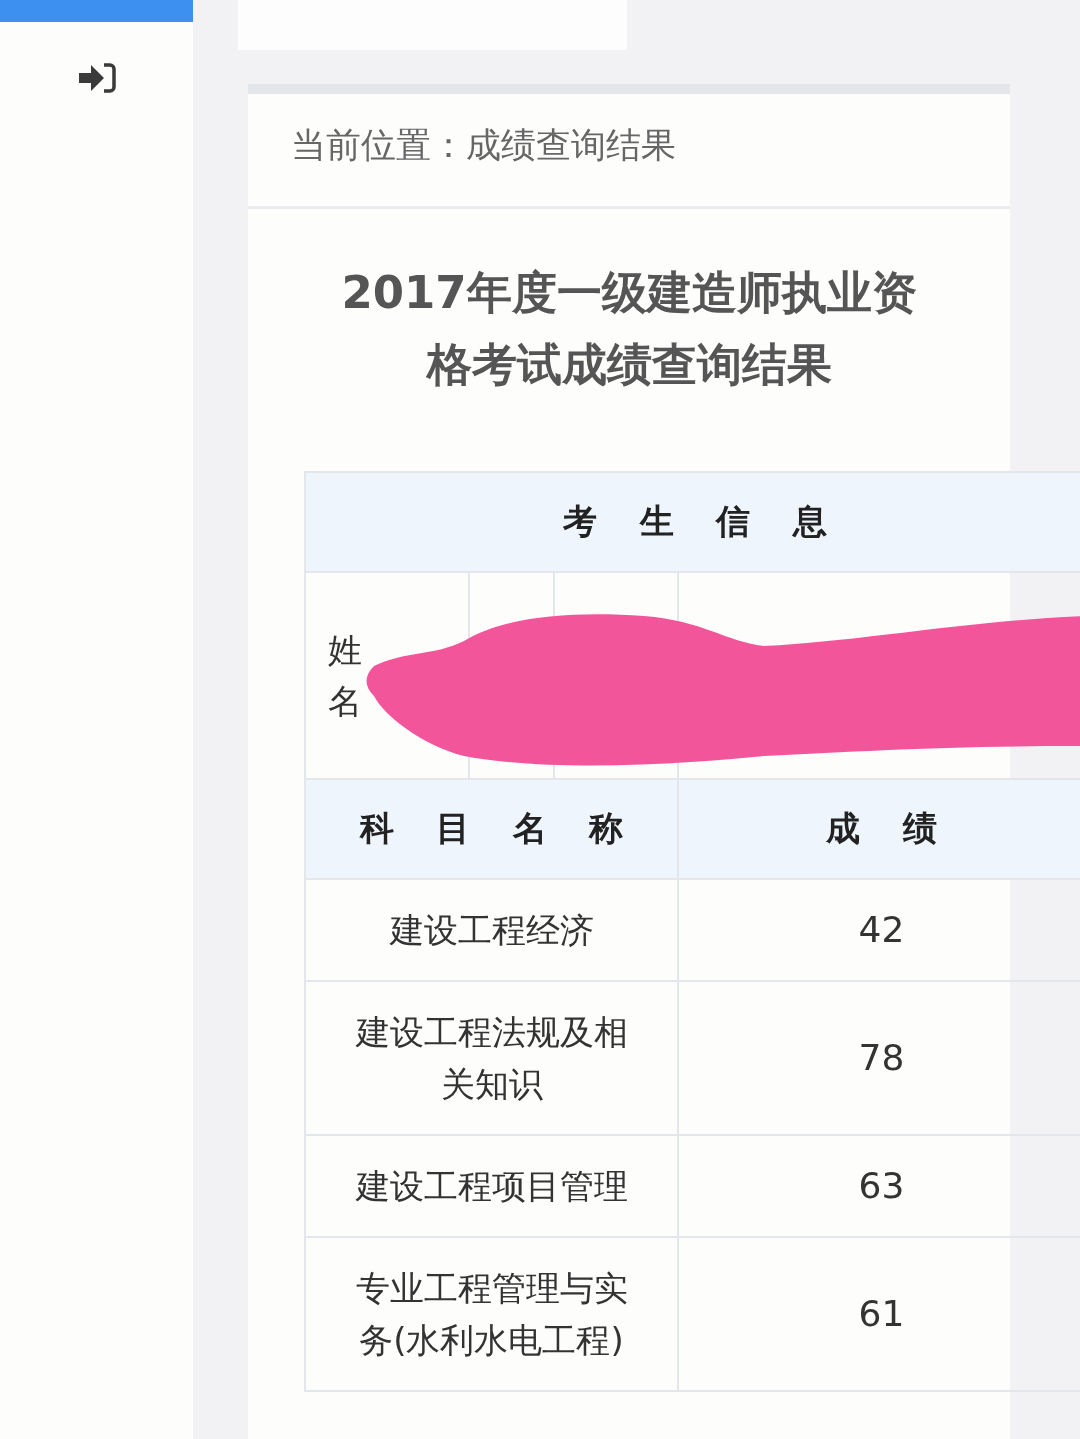  What do you see at coordinates (491, 1186) in the screenshot?
I see `table-cell: 建设工程项目管理` at bounding box center [491, 1186].